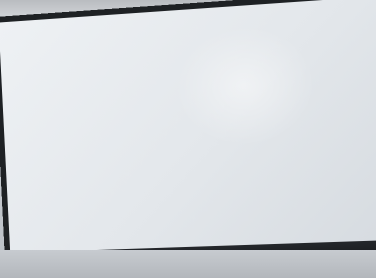 The height and width of the screenshot is (278, 376). What do you see at coordinates (188, 264) in the screenshot?
I see `wall-bottom` at bounding box center [188, 264].